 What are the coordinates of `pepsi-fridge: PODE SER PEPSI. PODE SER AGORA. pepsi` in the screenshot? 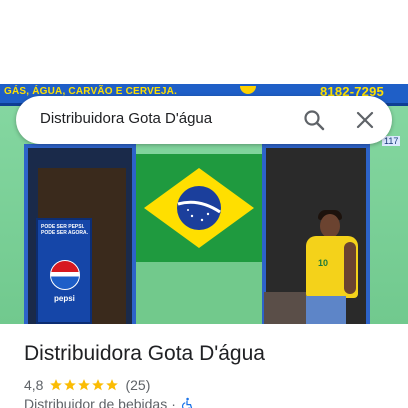 It's located at (64, 271).